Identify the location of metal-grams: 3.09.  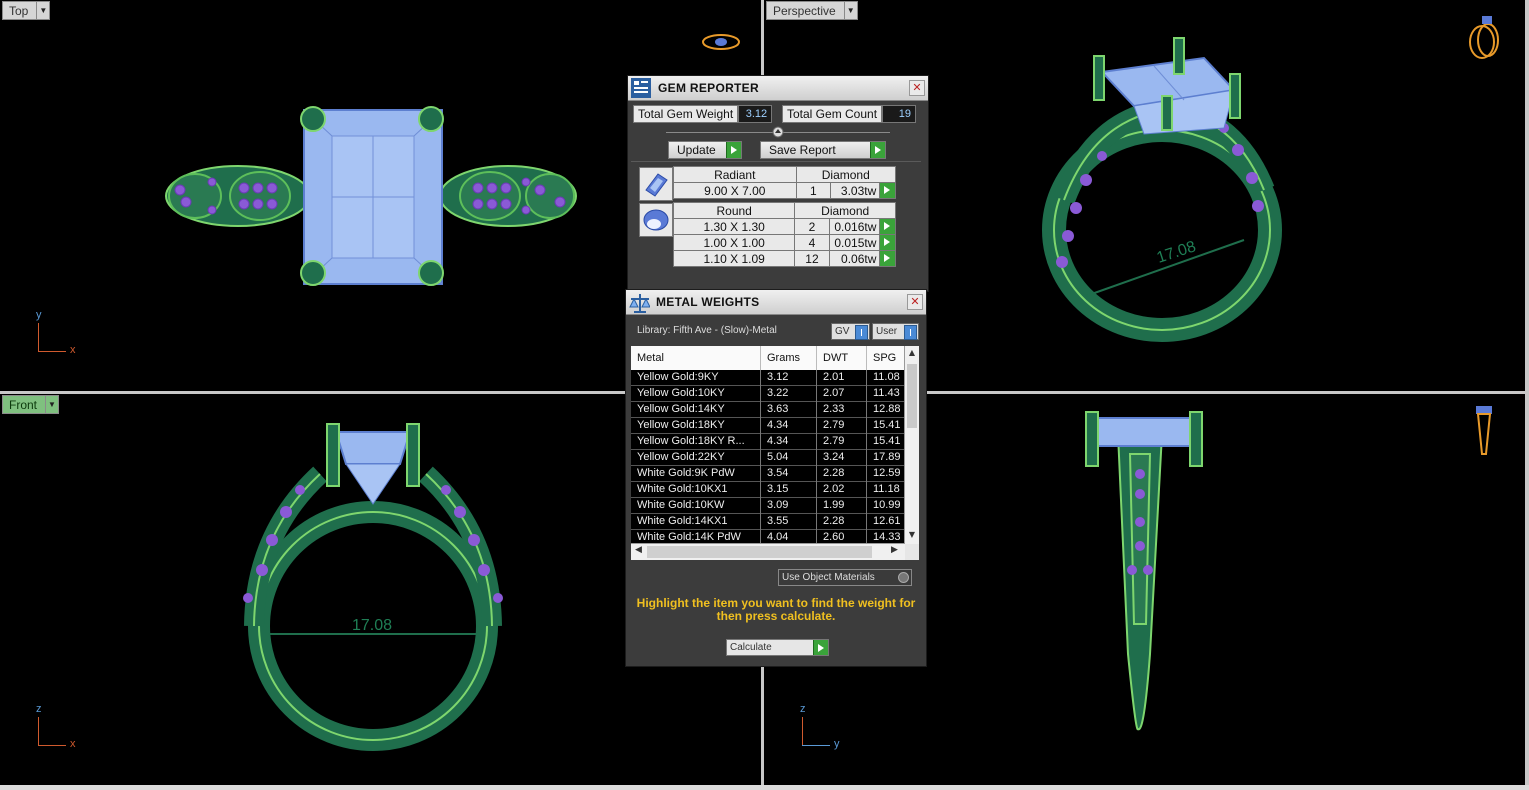
(789, 506).